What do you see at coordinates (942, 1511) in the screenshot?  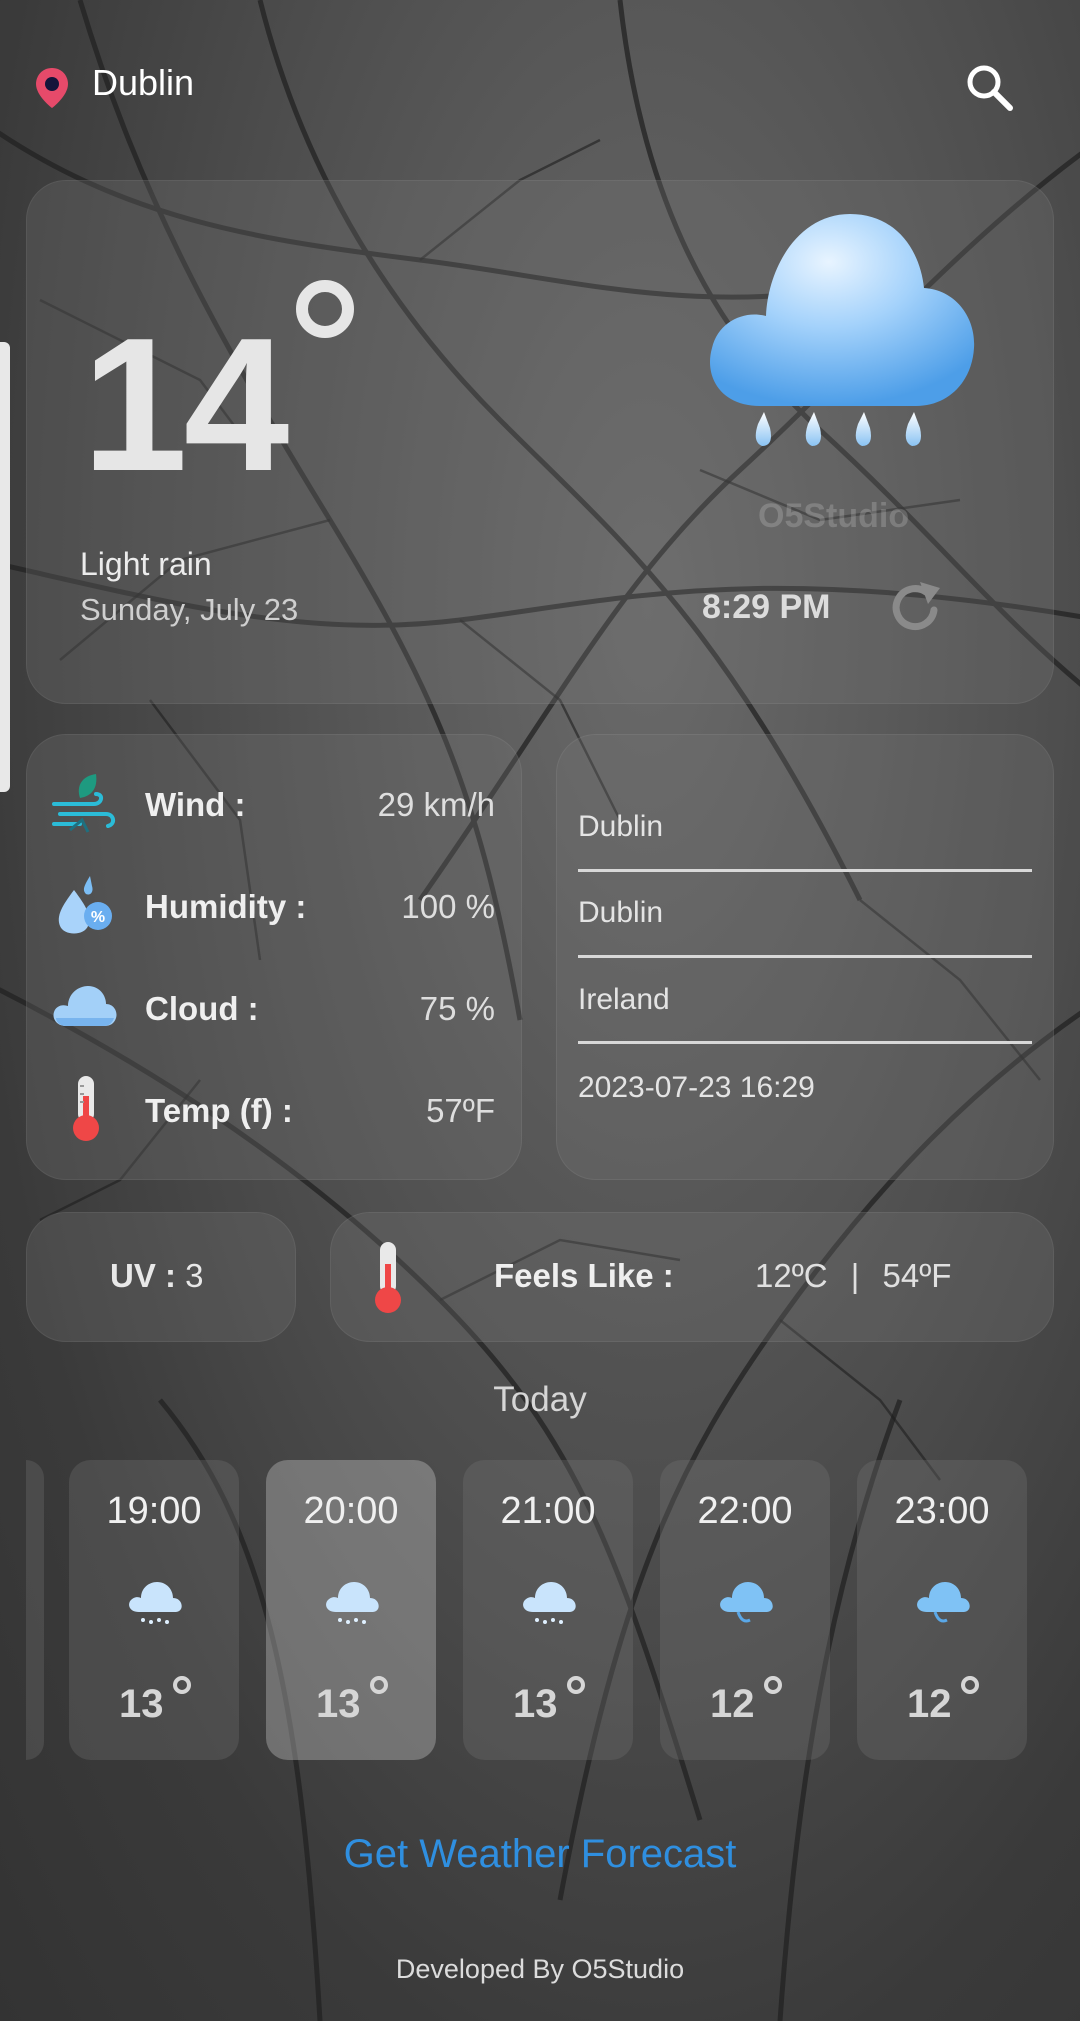 I see `hour-time: 23:00` at bounding box center [942, 1511].